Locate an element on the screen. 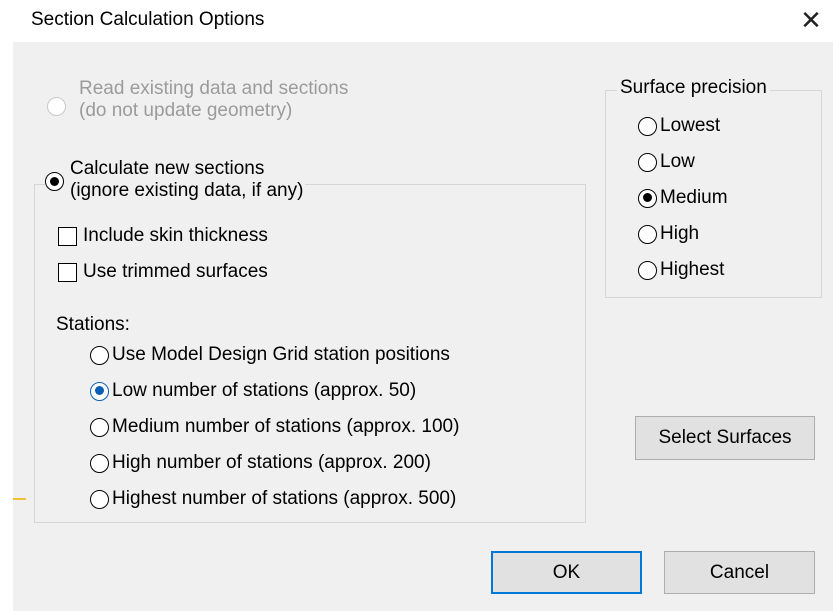  precision-option-medium: Medium is located at coordinates (683, 198).